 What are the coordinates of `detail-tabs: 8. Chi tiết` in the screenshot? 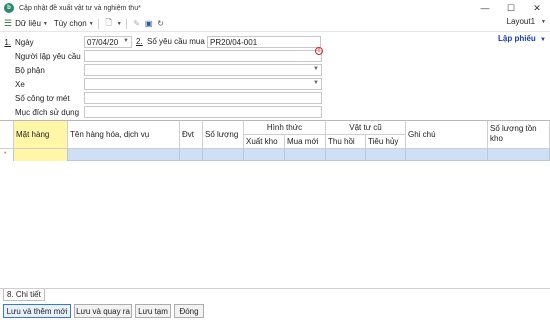 It's located at (275, 294).